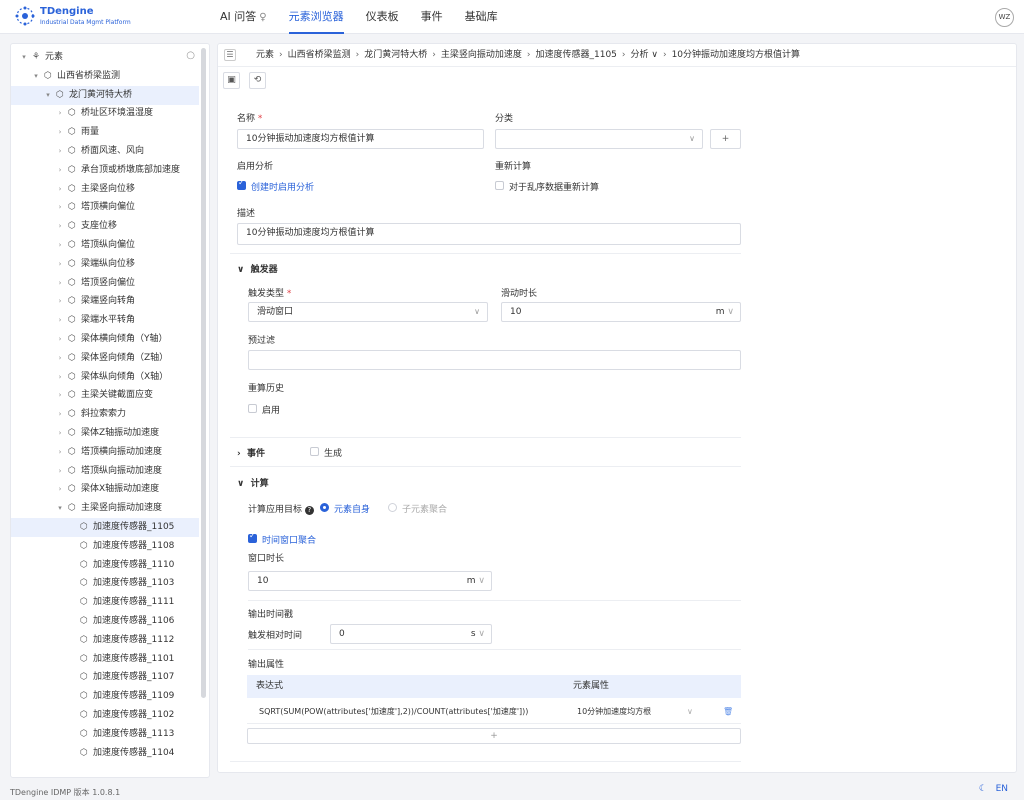 This screenshot has height=800, width=1024. What do you see at coordinates (105, 508) in the screenshot?
I see `tree-node-category: ▾ ⬡ 主梁竖向振动加速度` at bounding box center [105, 508].